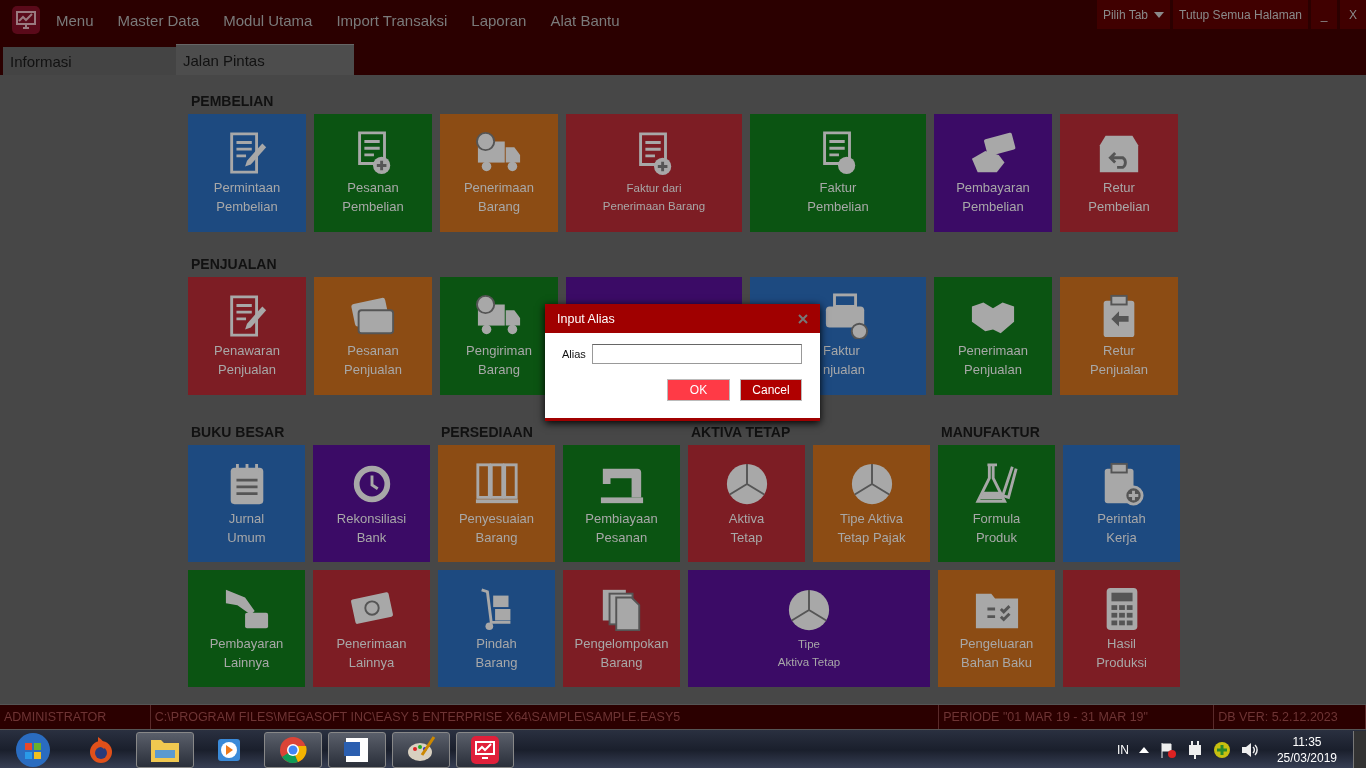 Image resolution: width=1366 pixels, height=768 pixels. Describe the element at coordinates (1167, 750) in the screenshot. I see `flag-icon` at that location.